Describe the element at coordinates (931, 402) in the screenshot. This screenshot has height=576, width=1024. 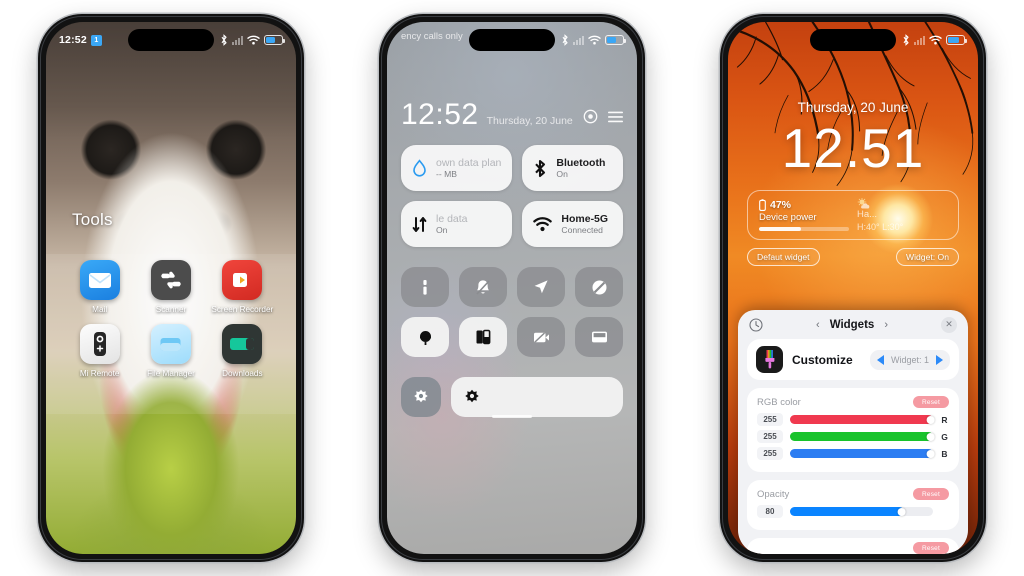
I see `rgb-reset-button: Reset` at that location.